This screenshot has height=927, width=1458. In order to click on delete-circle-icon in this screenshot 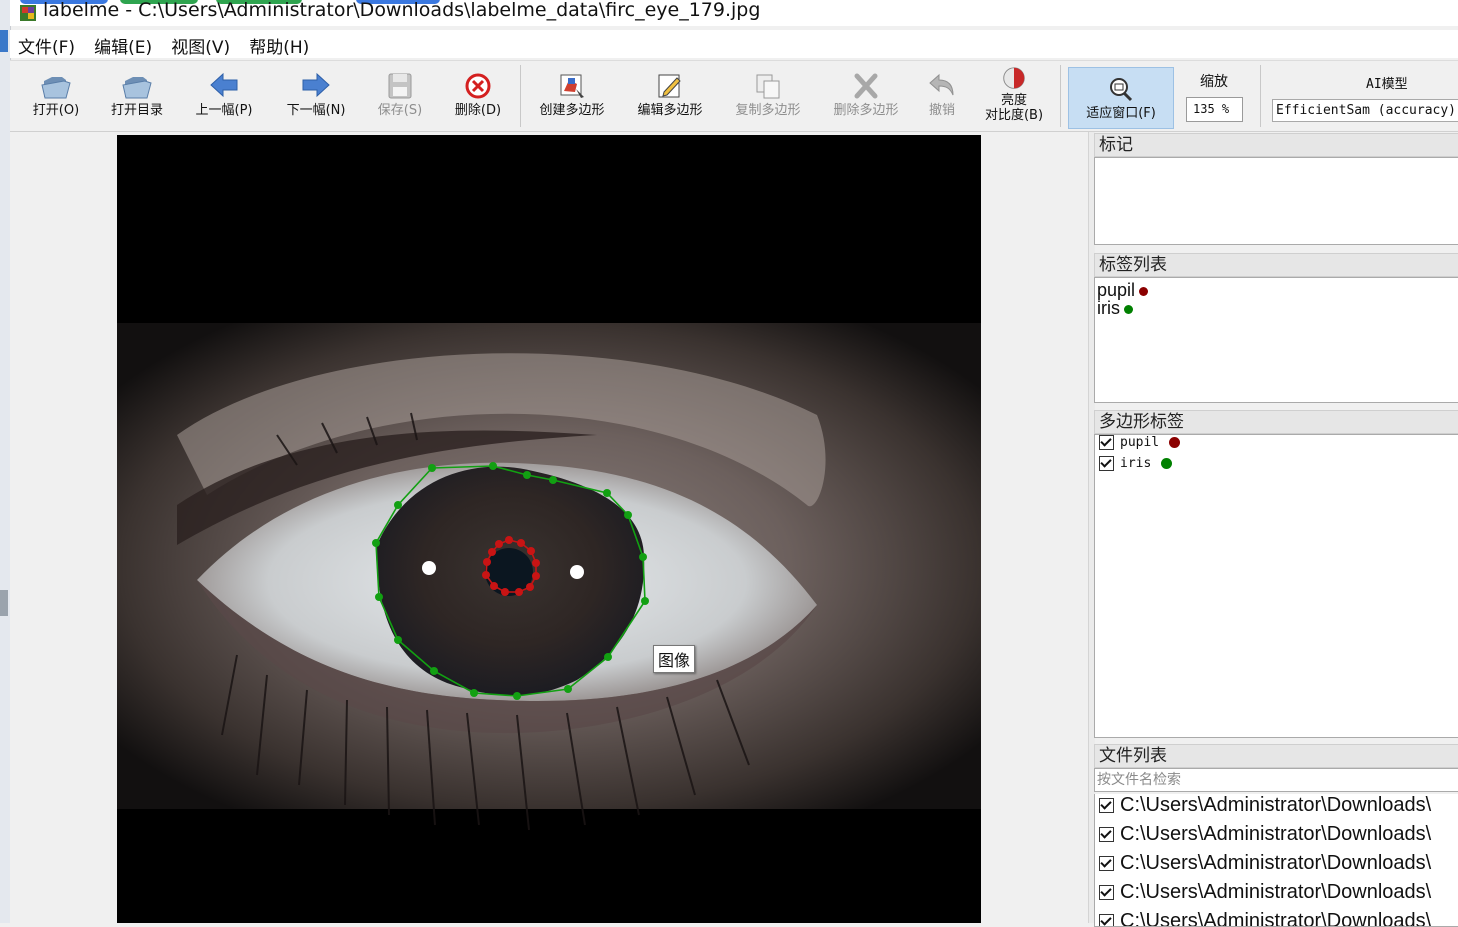, I will do `click(478, 86)`.